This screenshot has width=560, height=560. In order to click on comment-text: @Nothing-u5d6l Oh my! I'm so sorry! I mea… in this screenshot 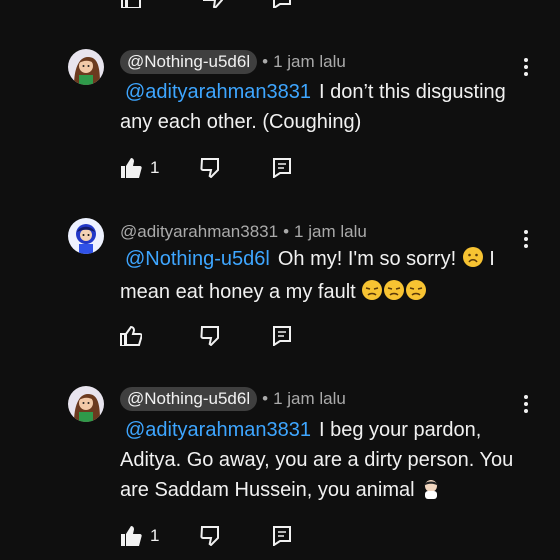, I will do `click(320, 277)`.